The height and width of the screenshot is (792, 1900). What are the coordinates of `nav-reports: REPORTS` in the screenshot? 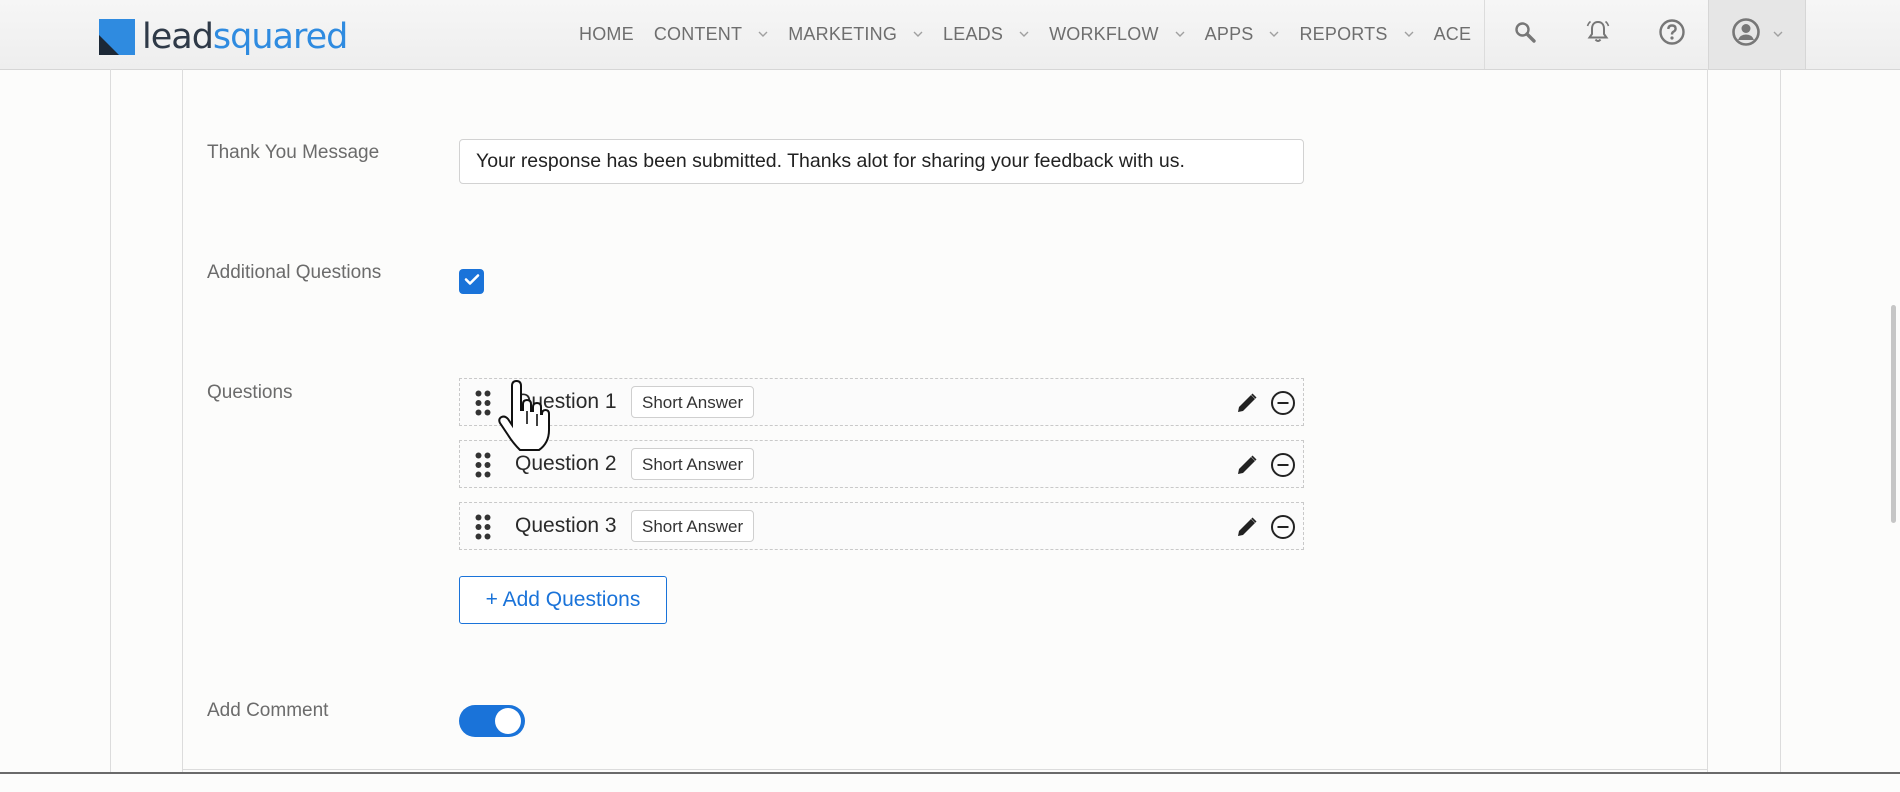 It's located at (1356, 34).